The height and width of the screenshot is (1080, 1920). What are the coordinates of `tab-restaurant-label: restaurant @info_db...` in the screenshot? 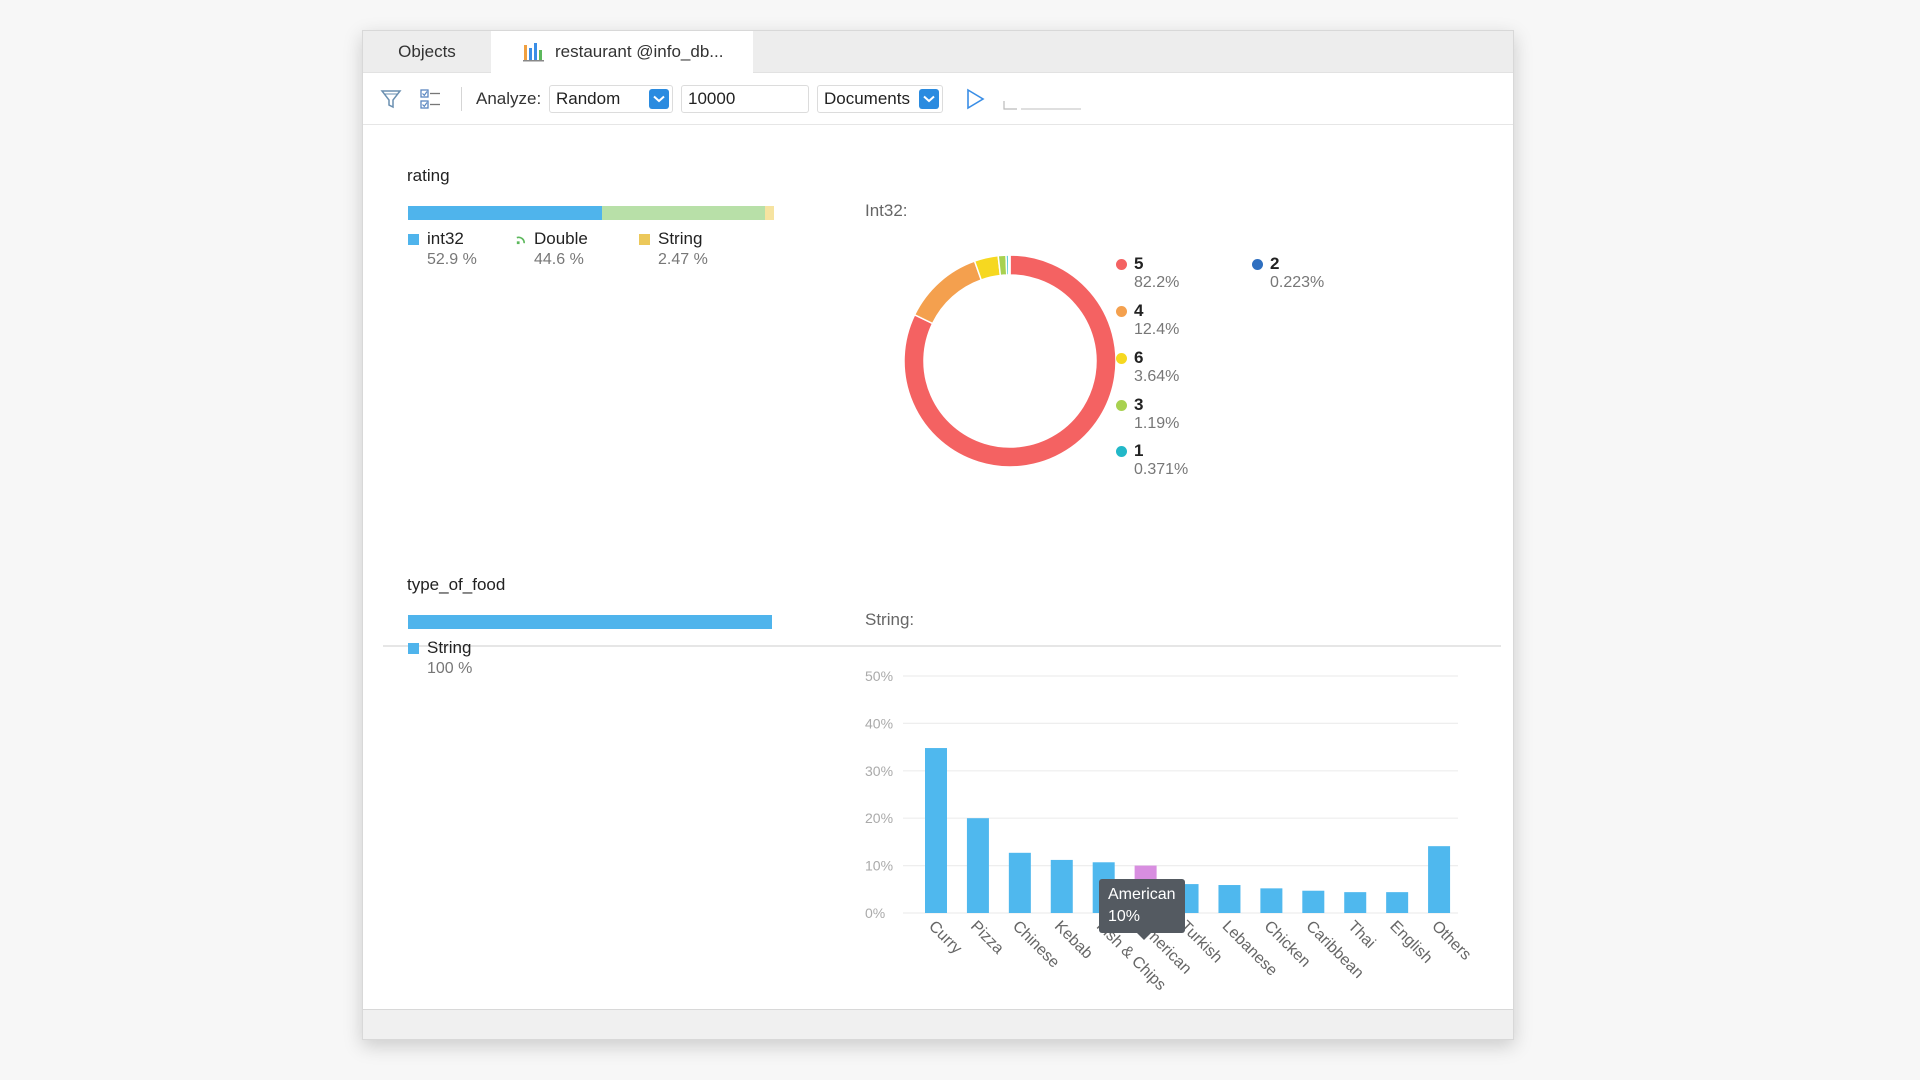 It's located at (639, 51).